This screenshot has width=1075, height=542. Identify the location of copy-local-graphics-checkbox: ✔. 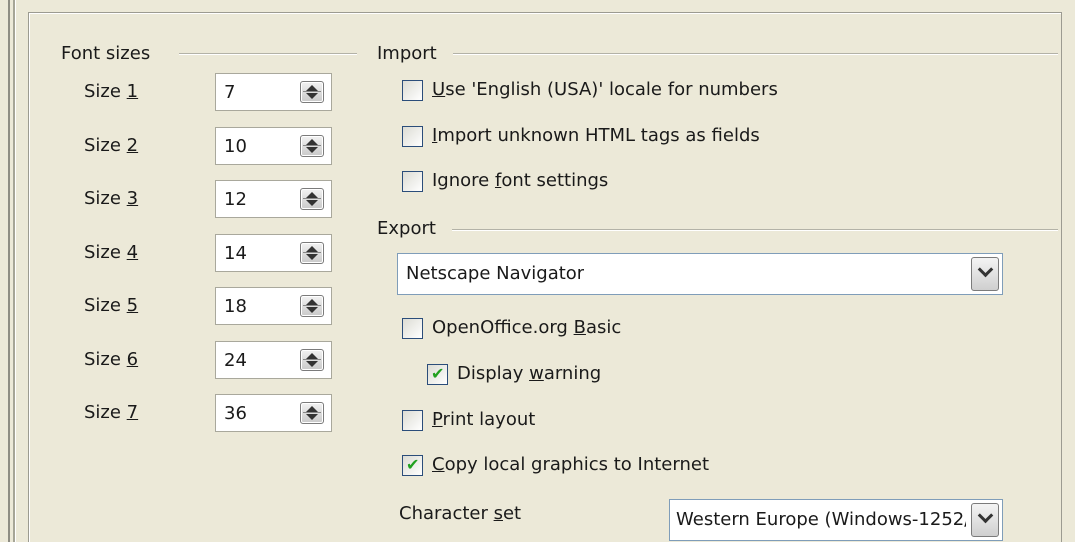
(412, 465).